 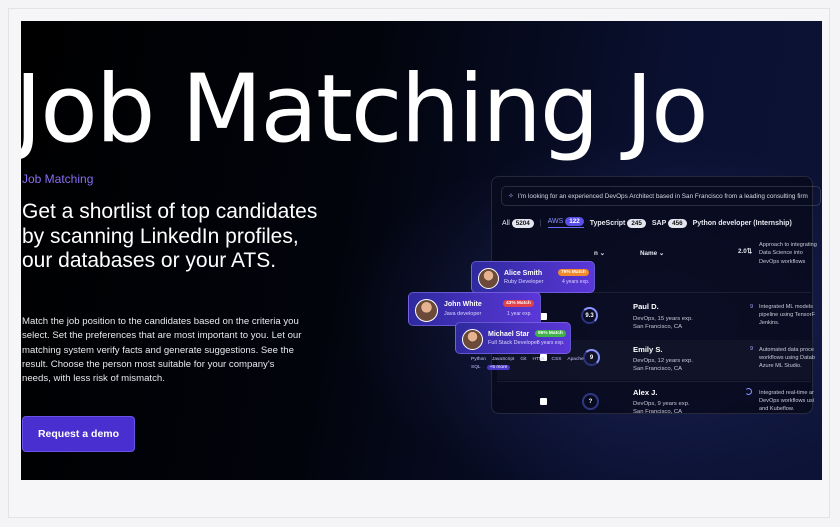 I want to click on col-score-label: 2.0, so click(x=742, y=251).